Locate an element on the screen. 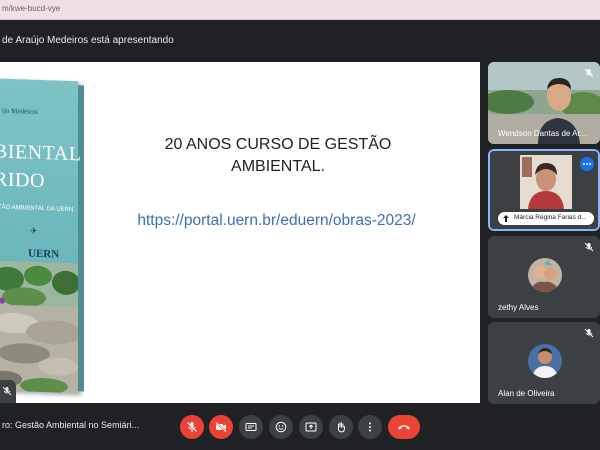  captions-button is located at coordinates (251, 427).